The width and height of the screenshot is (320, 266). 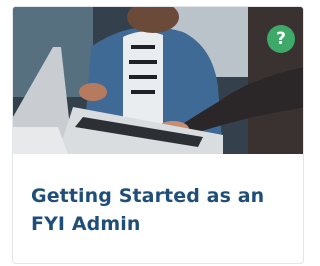 What do you see at coordinates (281, 39) in the screenshot?
I see `help-question-icon: ?` at bounding box center [281, 39].